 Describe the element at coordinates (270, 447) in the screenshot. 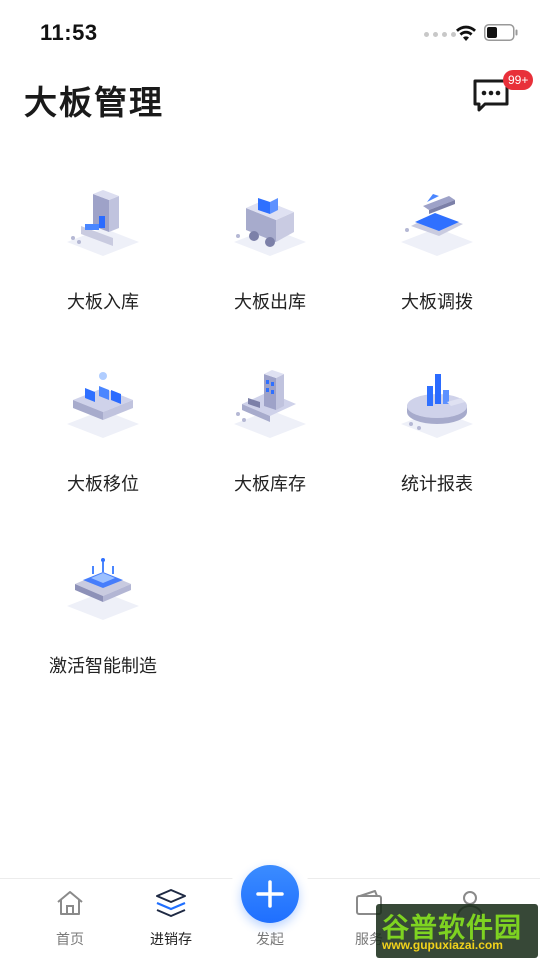

I see `grid-item-inventory: 大板库存` at that location.